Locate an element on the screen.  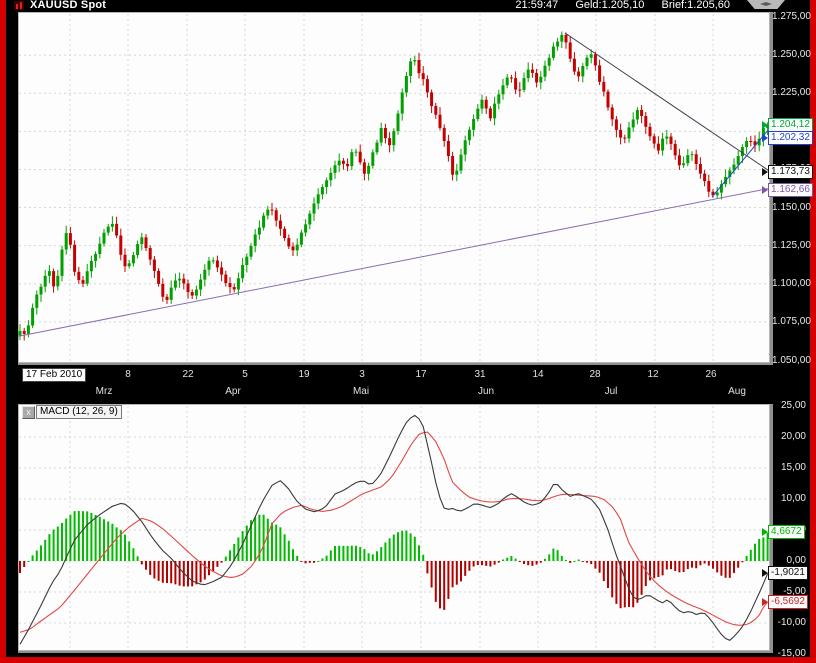
date-axis-tick: 14 is located at coordinates (538, 374).